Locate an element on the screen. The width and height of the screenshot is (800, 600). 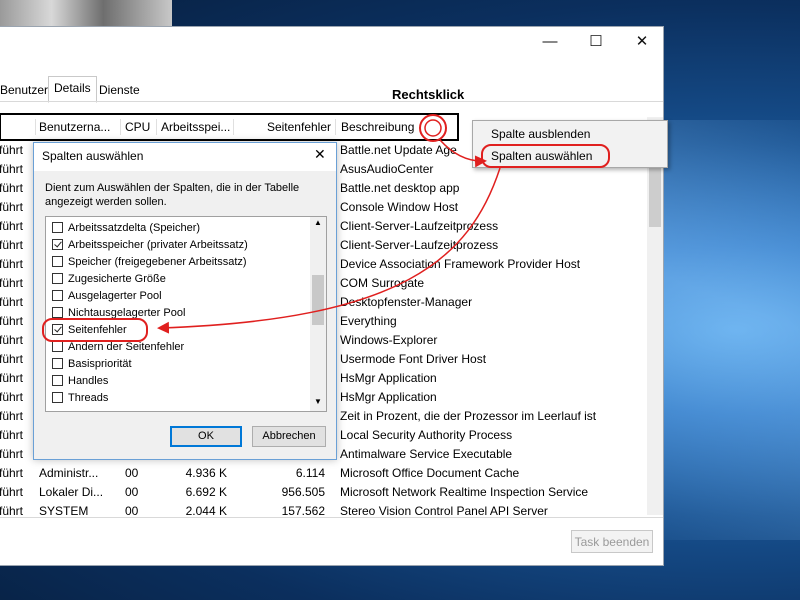
column-header-beschreibung: Beschreibung is located at coordinates (386, 127).